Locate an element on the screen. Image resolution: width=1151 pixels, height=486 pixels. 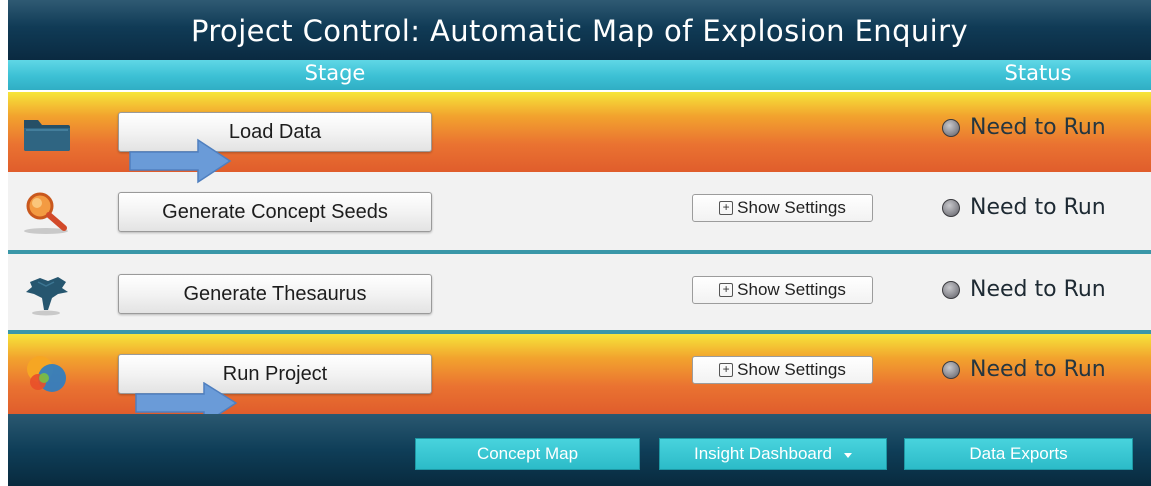
thesaurus-tree-icon is located at coordinates (46, 294).